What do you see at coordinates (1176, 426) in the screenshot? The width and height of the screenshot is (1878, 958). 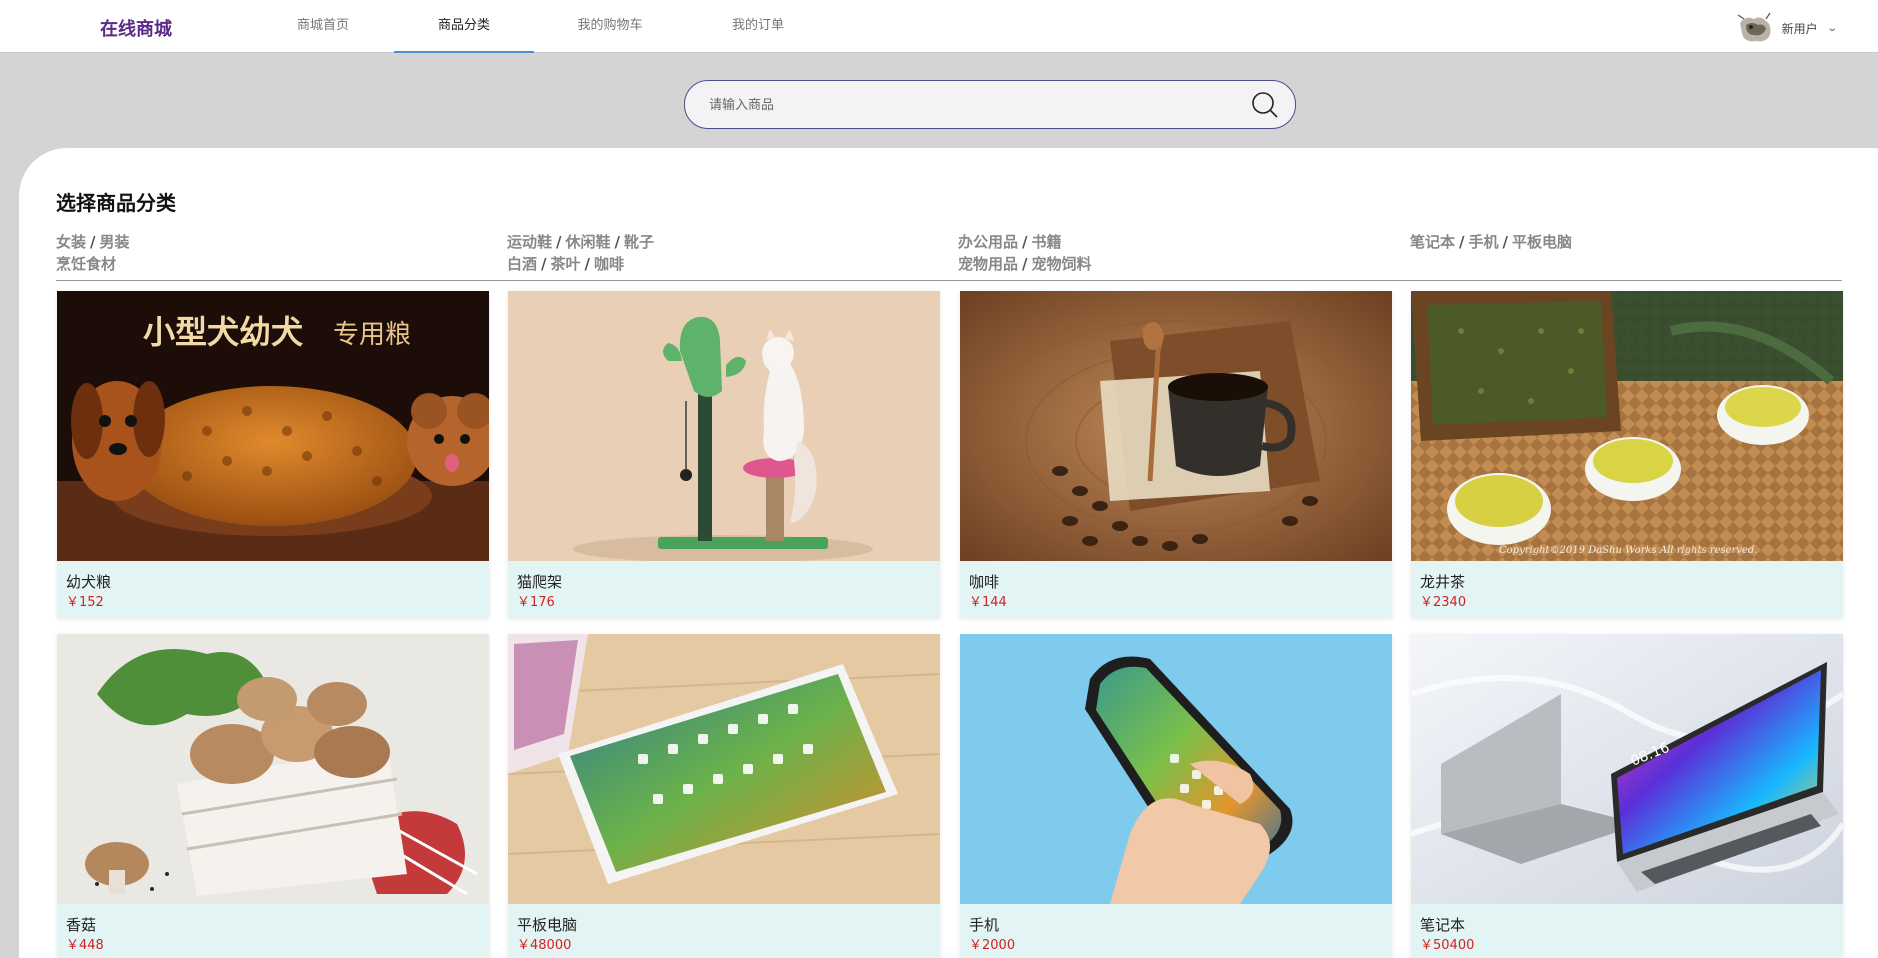 I see `product-image-coffee` at bounding box center [1176, 426].